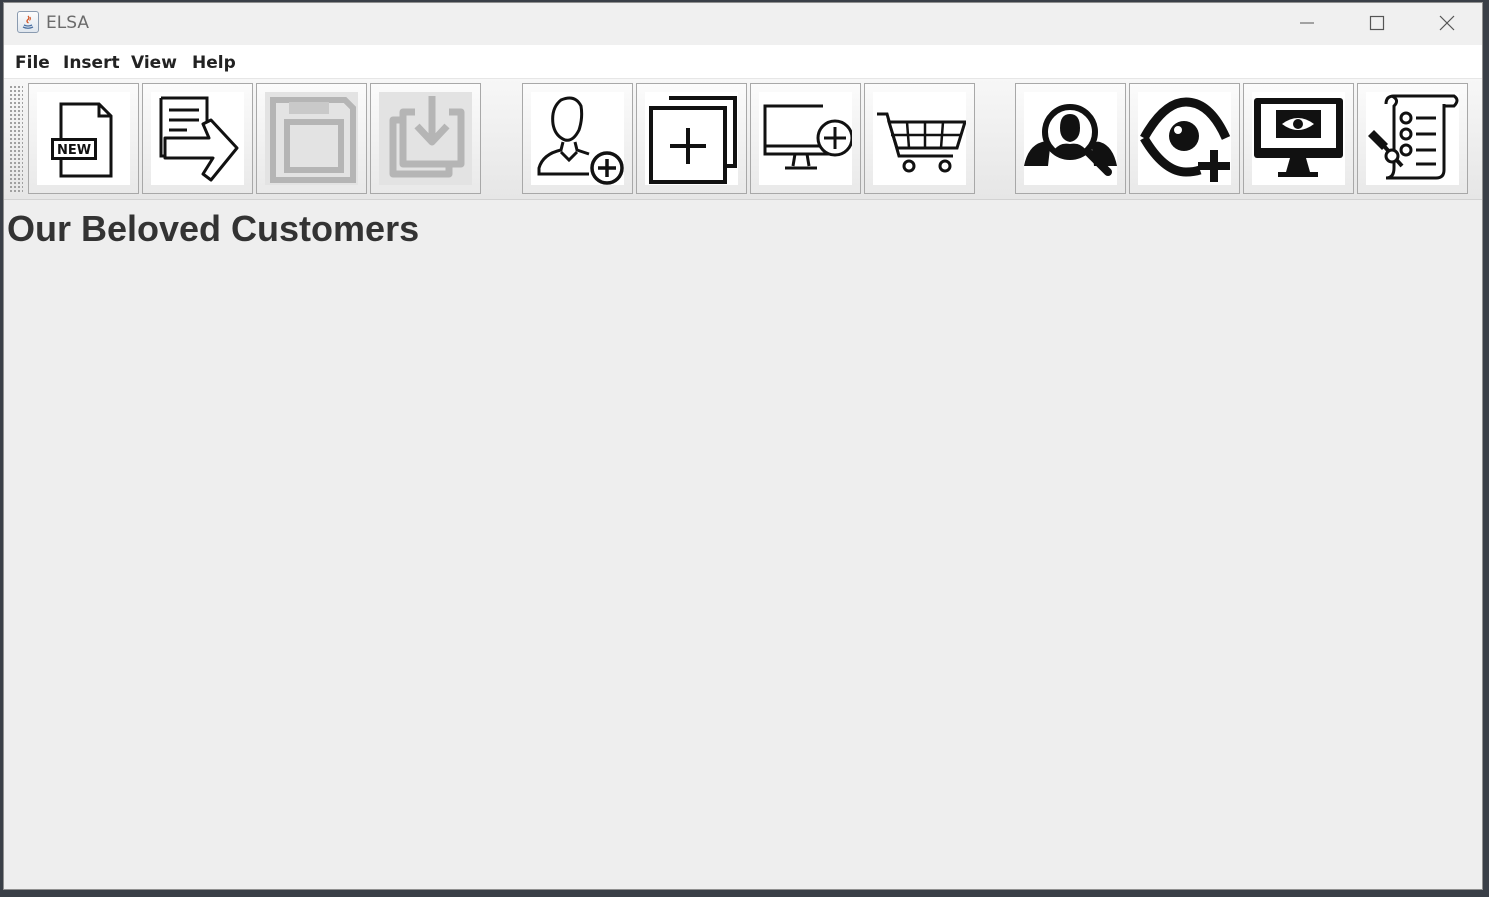  I want to click on checklist-icon, so click(1413, 137).